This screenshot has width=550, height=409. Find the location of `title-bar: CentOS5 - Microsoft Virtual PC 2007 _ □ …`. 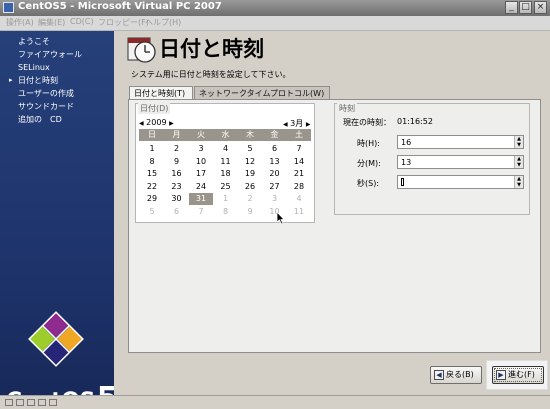

title-bar: CentOS5 - Microsoft Virtual PC 2007 _ □ … is located at coordinates (275, 8).